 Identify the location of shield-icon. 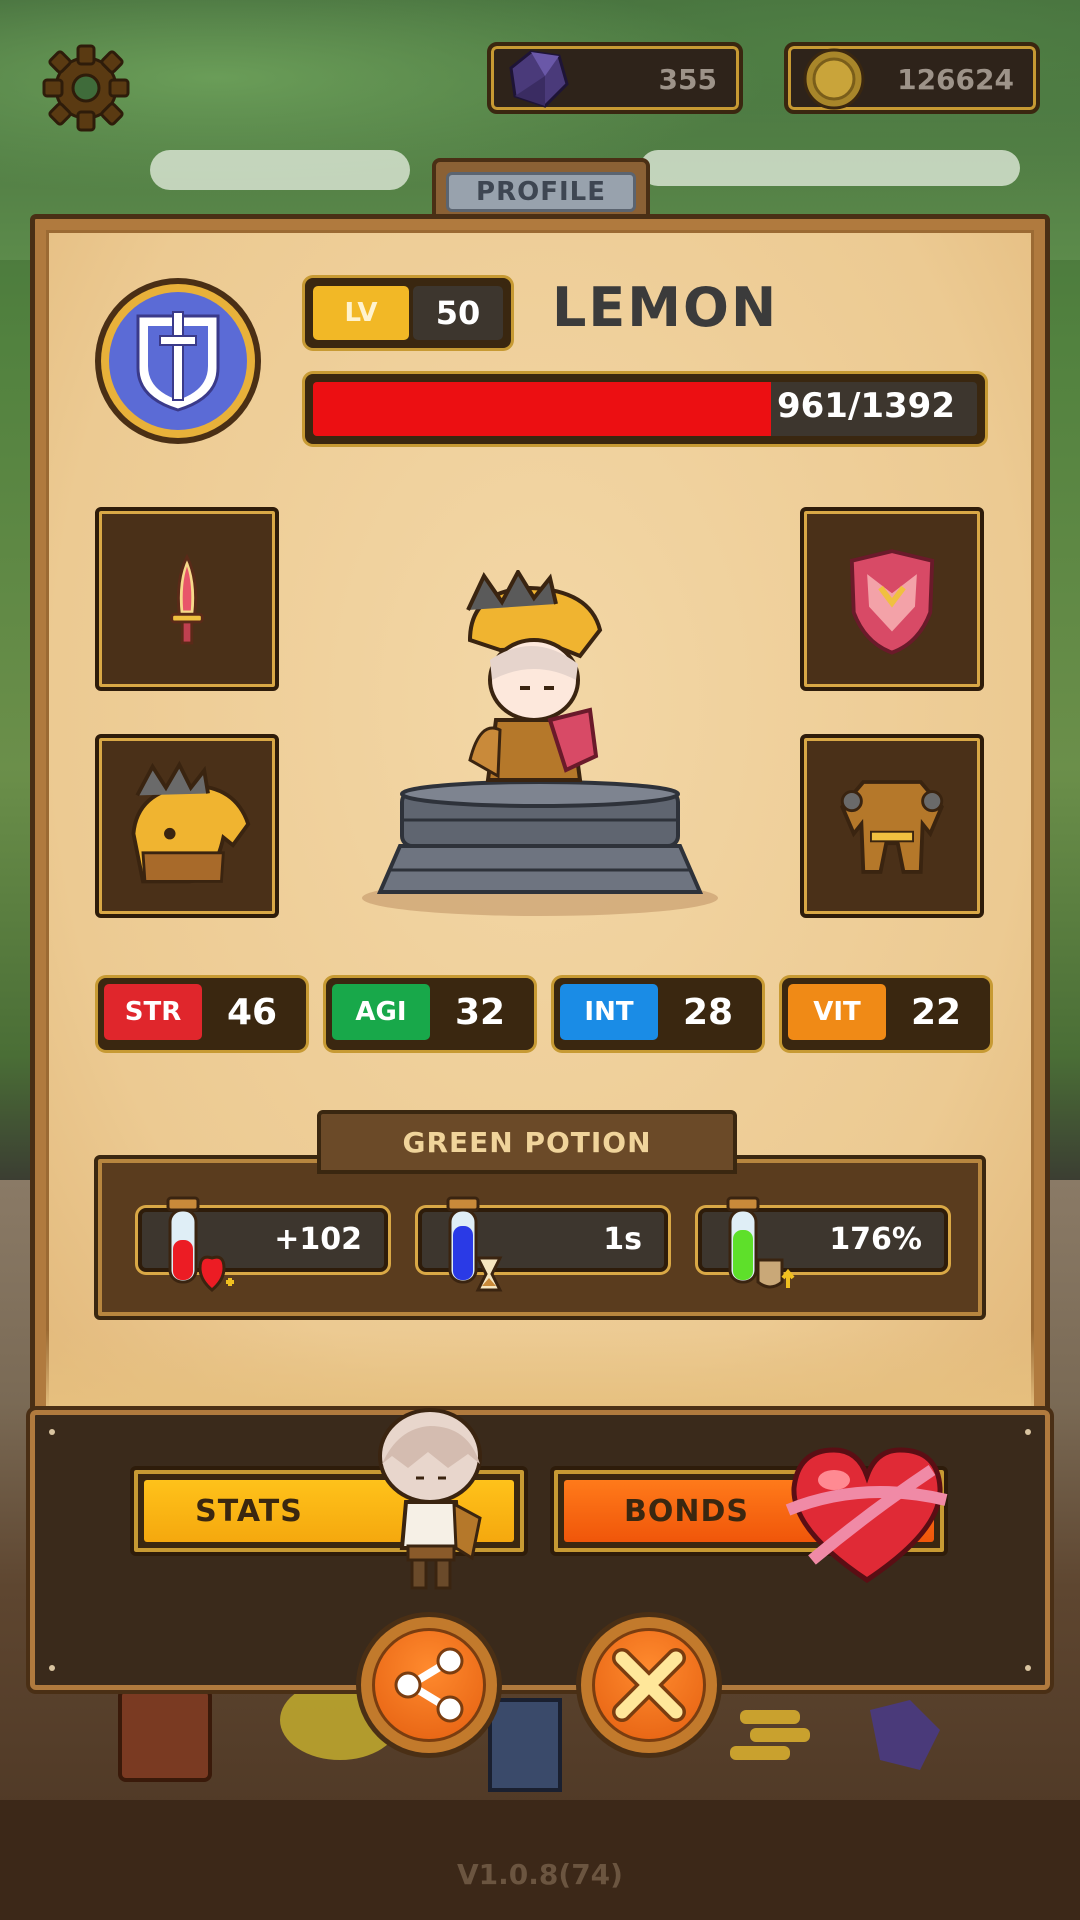
(892, 602).